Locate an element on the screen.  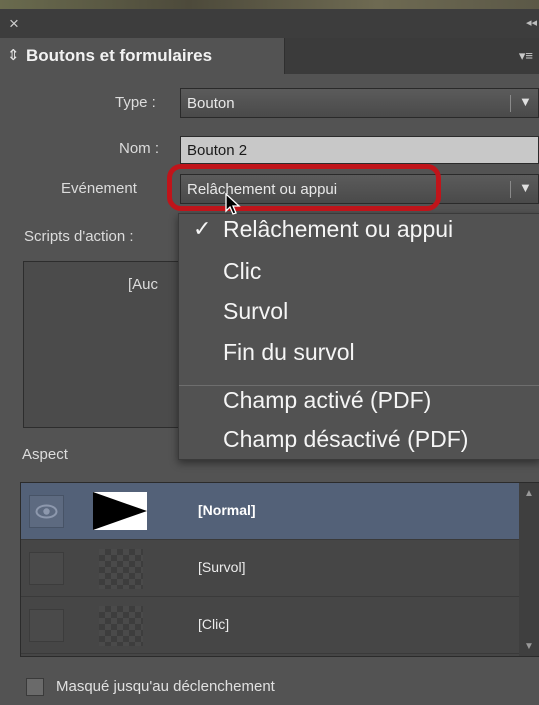
menu-item-relachement-ou-appui: Relâchement ou appui is located at coordinates (338, 229).